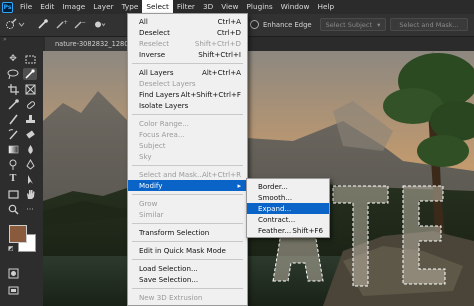 Image resolution: width=474 pixels, height=306 pixels. I want to click on eraser-tool-icon, so click(30, 134).